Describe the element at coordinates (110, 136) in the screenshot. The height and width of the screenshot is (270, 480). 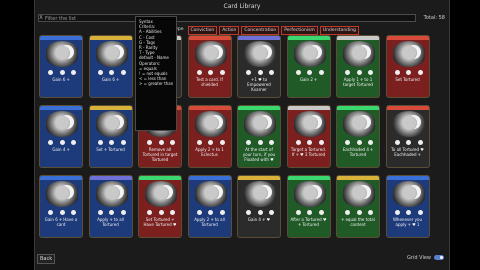
I see `card: Set ☥ Tortured` at that location.